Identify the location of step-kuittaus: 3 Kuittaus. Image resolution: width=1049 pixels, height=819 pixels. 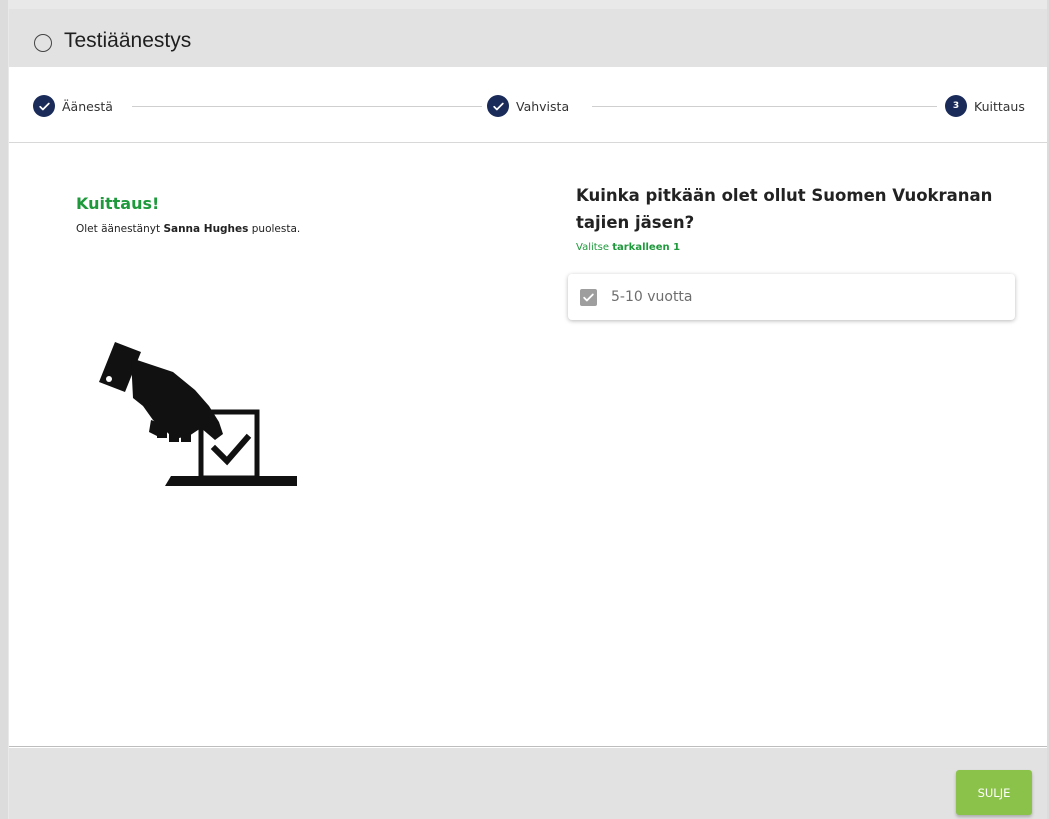
(985, 106).